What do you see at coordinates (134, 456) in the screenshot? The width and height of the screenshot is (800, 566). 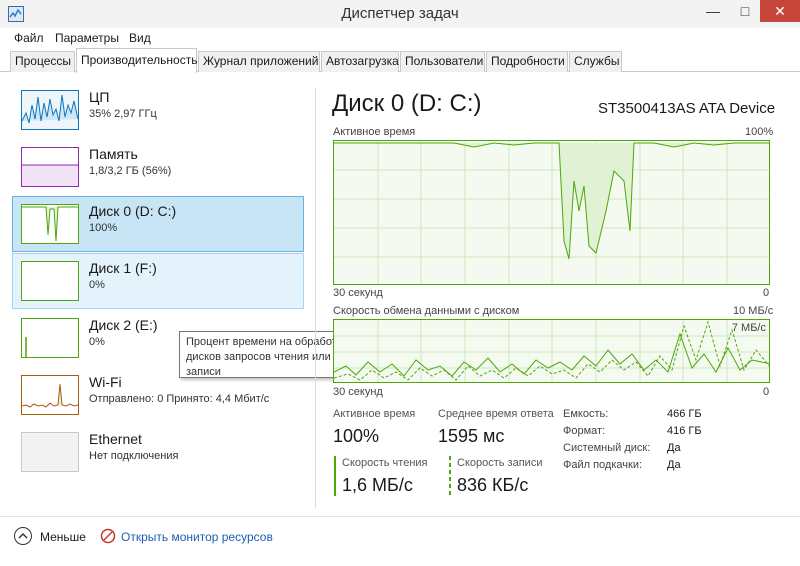 I see `device-status: Нет подключения` at bounding box center [134, 456].